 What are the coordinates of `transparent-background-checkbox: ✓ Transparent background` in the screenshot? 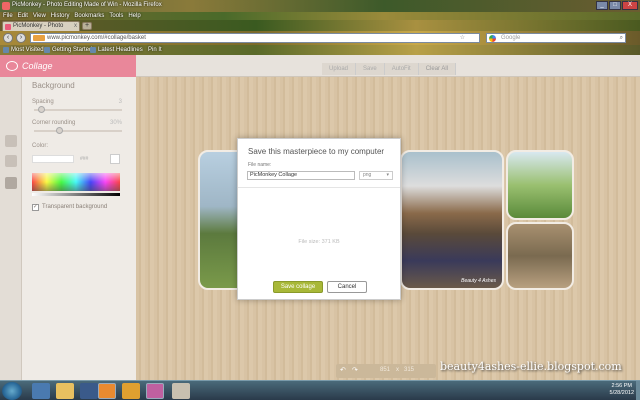 It's located at (70, 207).